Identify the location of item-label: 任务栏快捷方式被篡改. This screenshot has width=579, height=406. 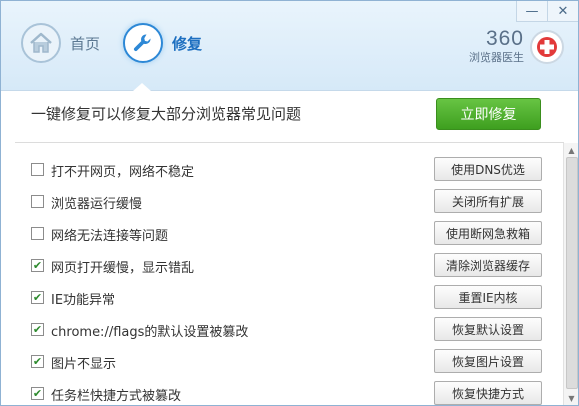
(116, 396).